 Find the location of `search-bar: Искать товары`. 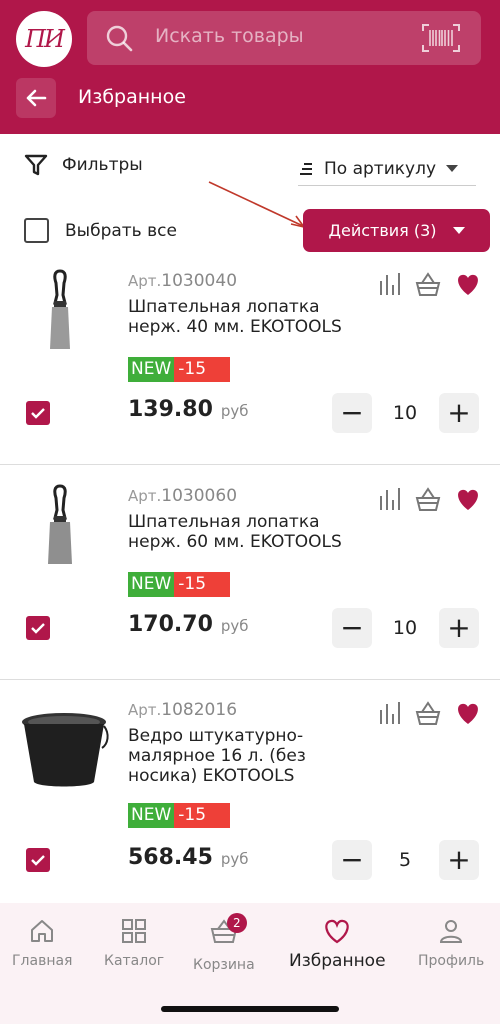

search-bar: Искать товары is located at coordinates (284, 38).